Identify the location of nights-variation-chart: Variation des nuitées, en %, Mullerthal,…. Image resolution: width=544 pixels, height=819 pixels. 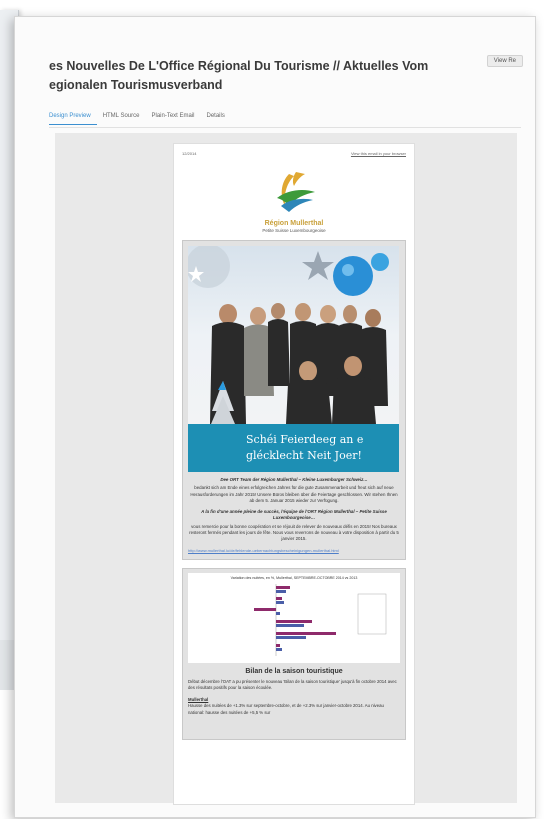
(294, 617).